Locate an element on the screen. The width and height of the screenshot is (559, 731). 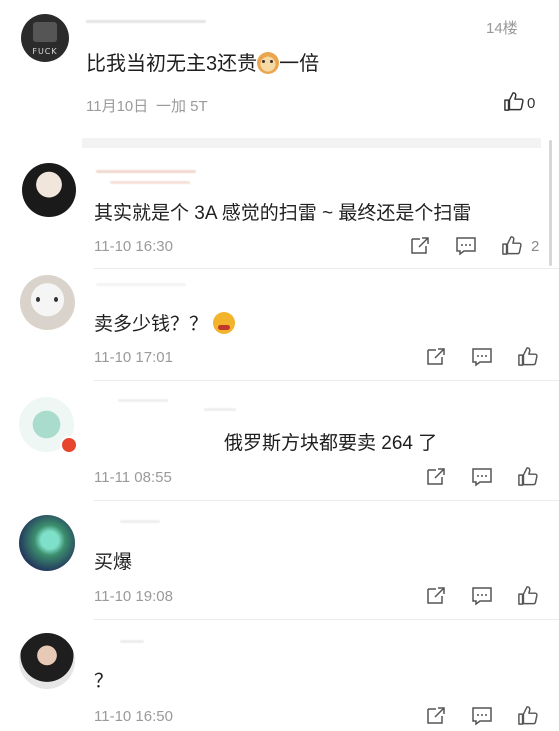
scrollbar is located at coordinates (550, 203).